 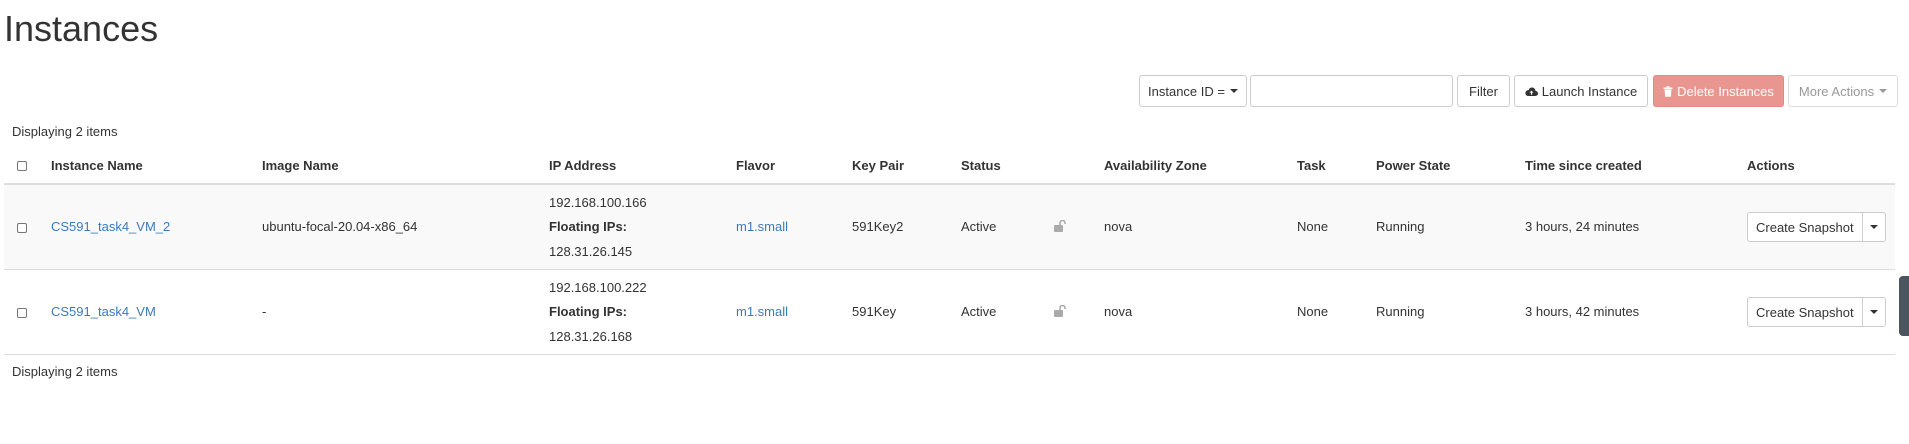 What do you see at coordinates (1589, 91) in the screenshot?
I see `launch-instance-label: Launch Instance` at bounding box center [1589, 91].